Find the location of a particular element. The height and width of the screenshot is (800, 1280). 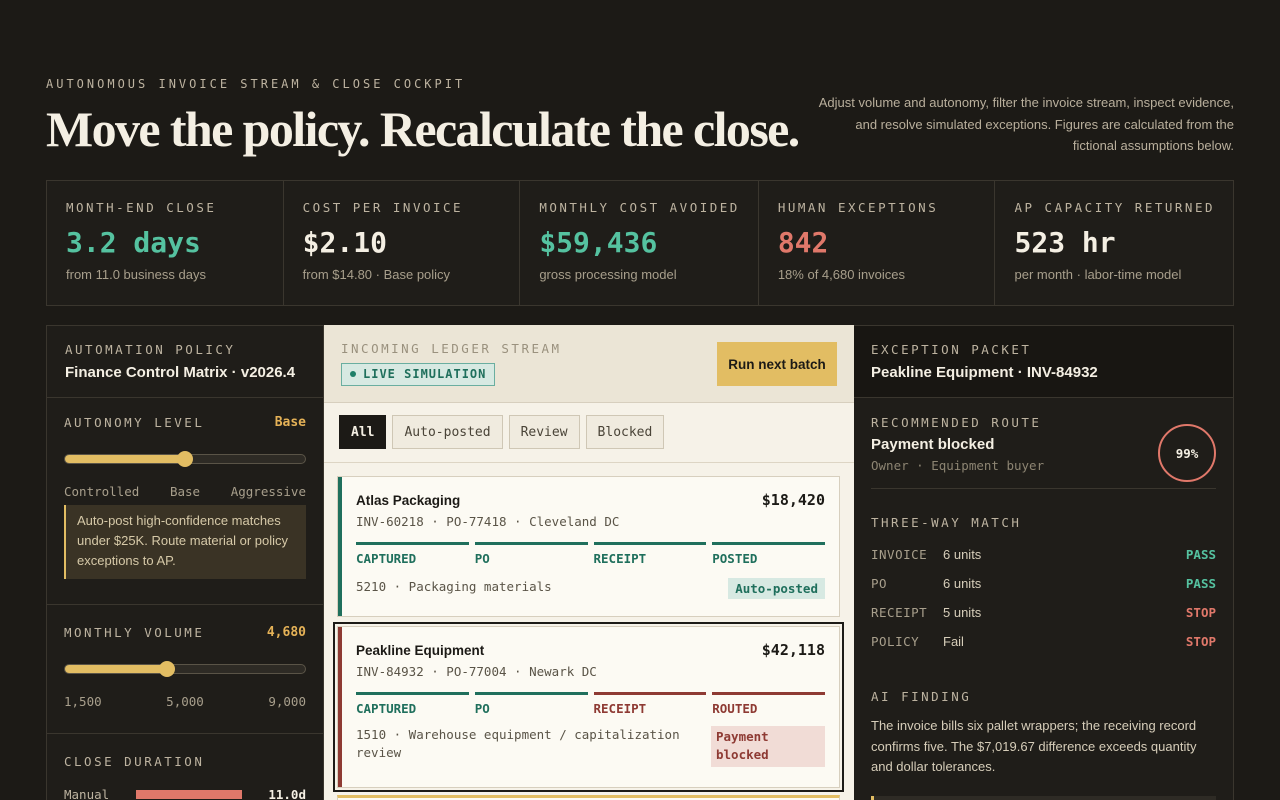

kpi-value: $2.10 is located at coordinates (344, 242).